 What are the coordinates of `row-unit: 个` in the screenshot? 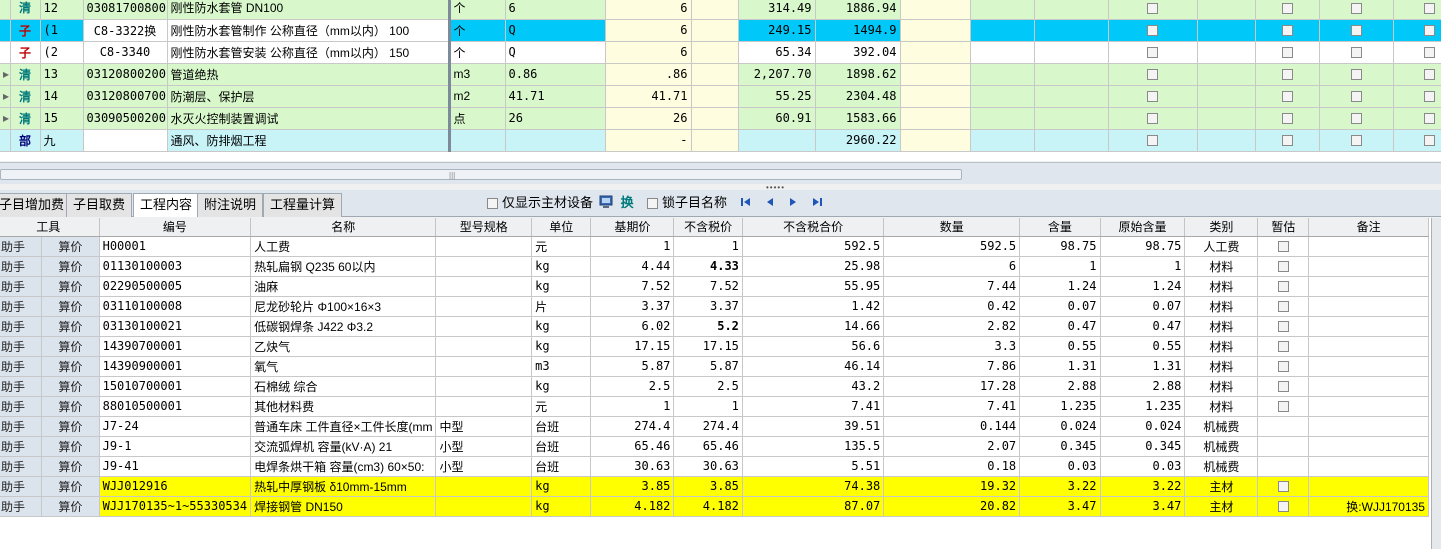 It's located at (477, 10).